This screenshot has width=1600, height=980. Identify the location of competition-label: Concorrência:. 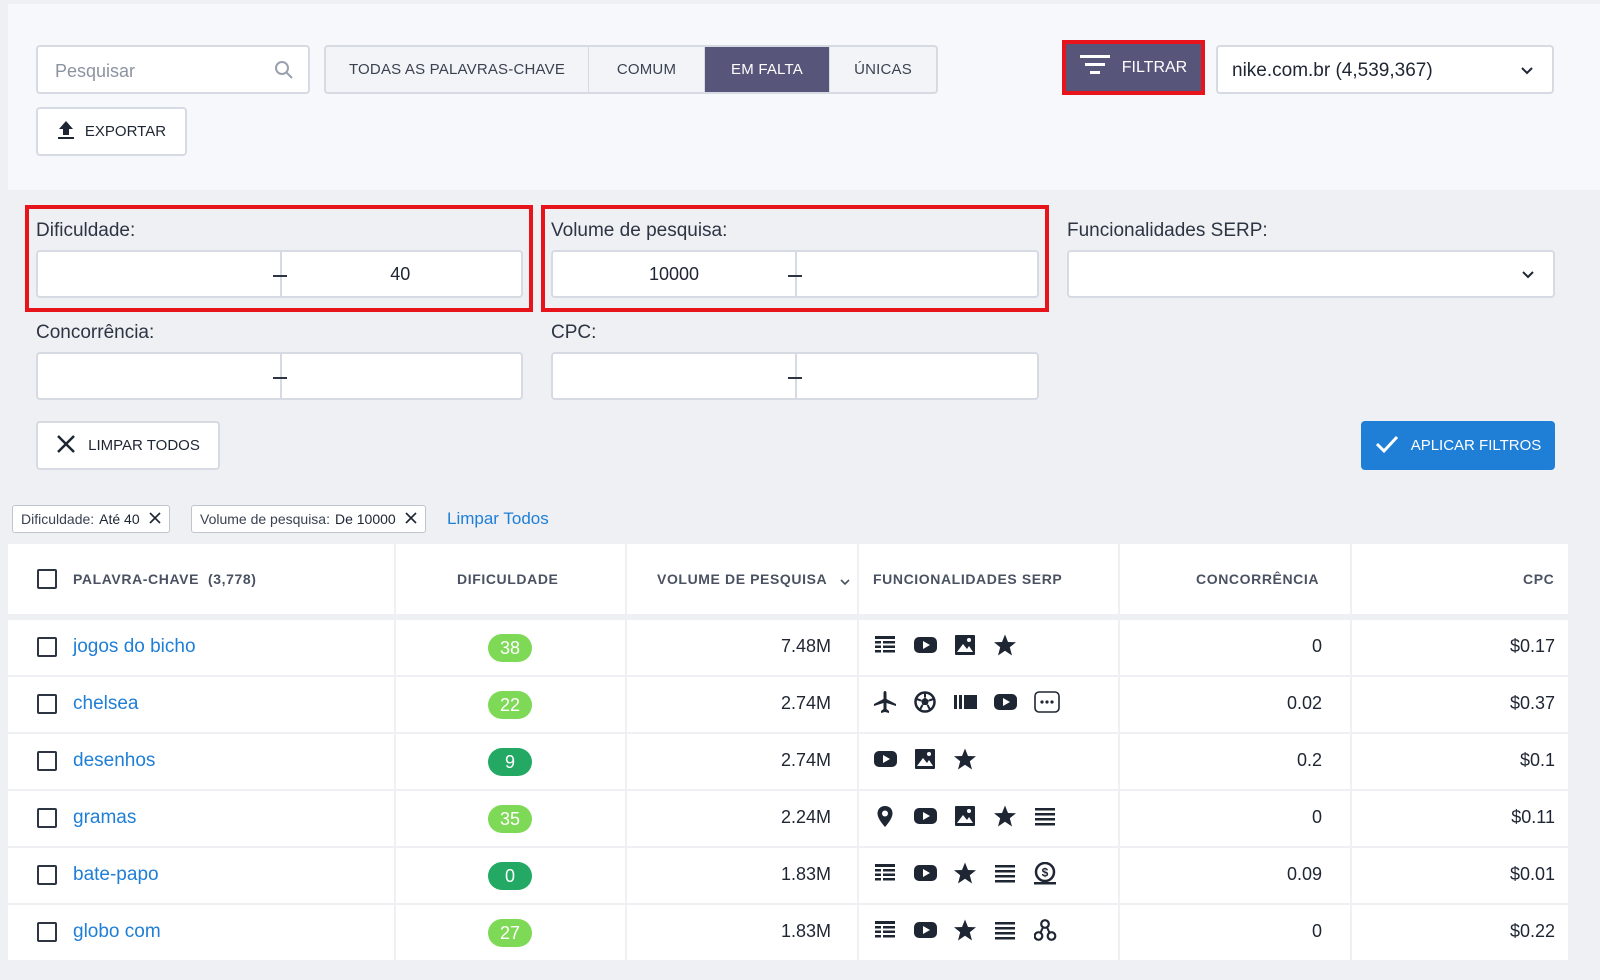
(95, 332).